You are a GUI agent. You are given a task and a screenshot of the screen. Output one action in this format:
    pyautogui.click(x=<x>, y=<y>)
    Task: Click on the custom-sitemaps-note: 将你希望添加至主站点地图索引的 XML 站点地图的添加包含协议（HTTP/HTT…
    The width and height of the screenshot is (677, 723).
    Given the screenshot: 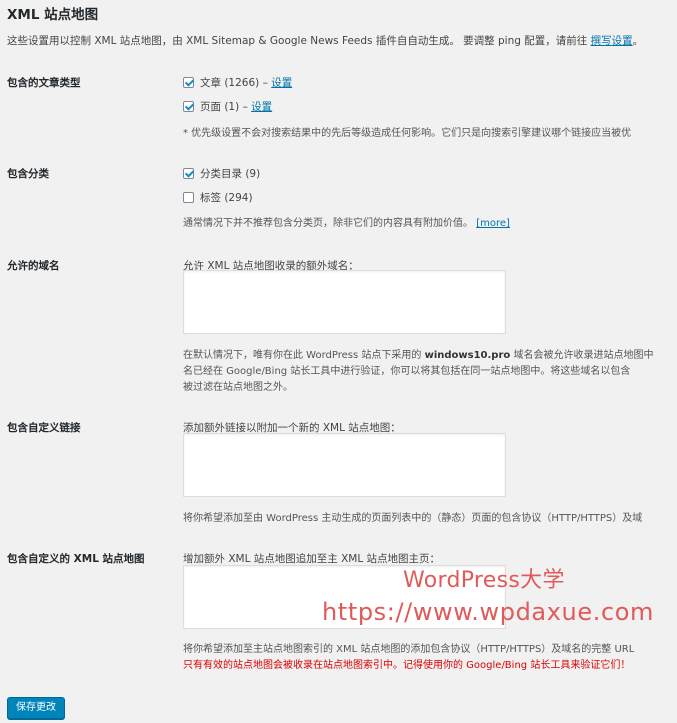 What is the action you would take?
    pyautogui.click(x=409, y=649)
    